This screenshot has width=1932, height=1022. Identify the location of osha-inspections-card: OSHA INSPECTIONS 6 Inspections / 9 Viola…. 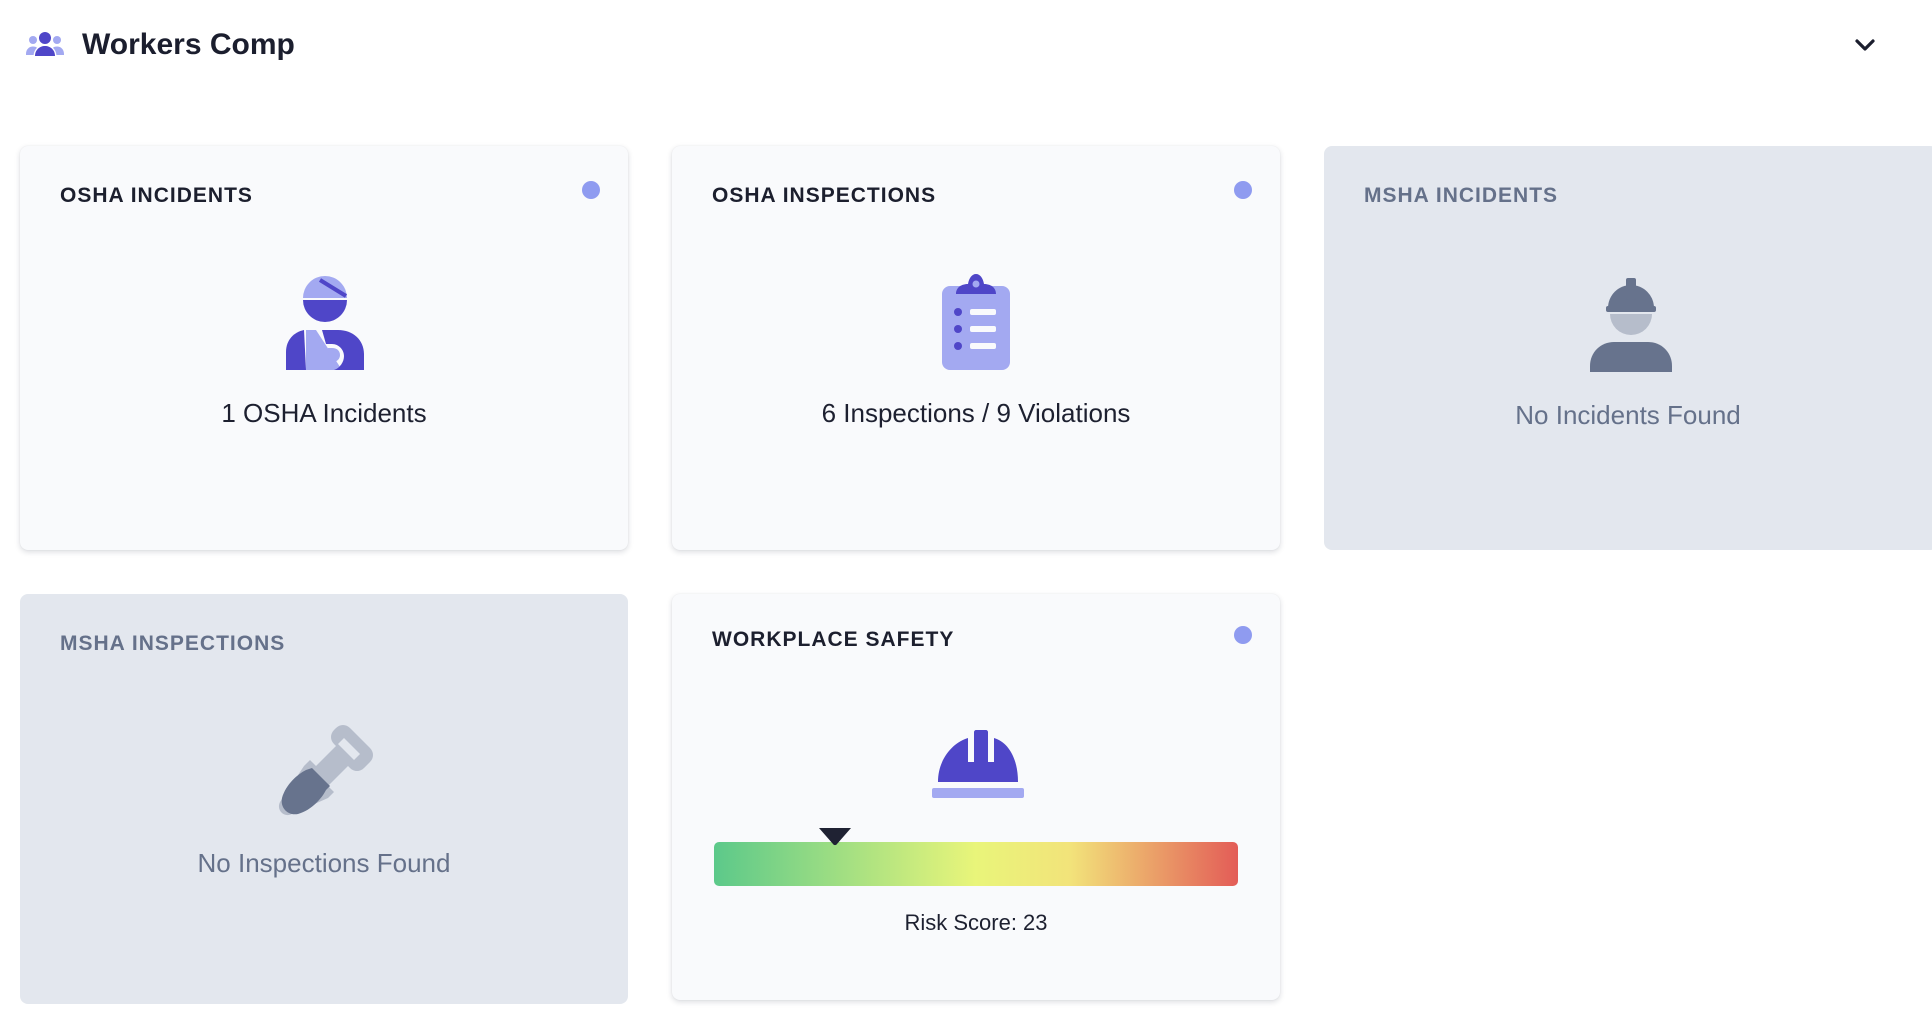
(976, 348).